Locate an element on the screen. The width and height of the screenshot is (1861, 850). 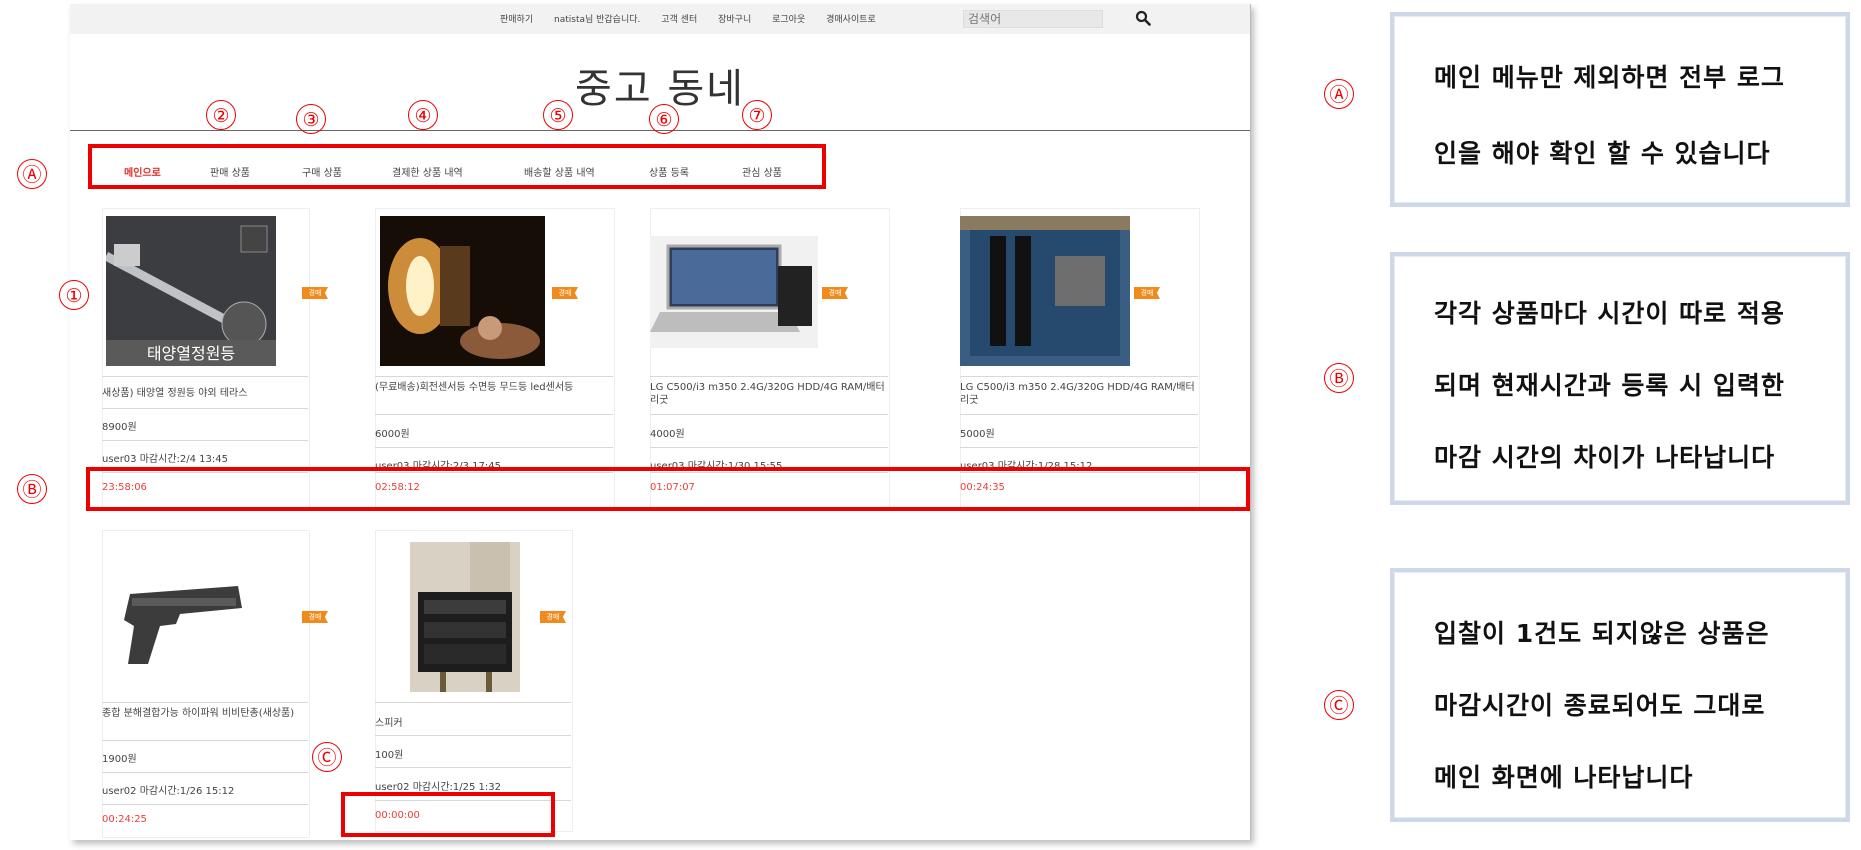
product-price: 4000원 is located at coordinates (667, 434).